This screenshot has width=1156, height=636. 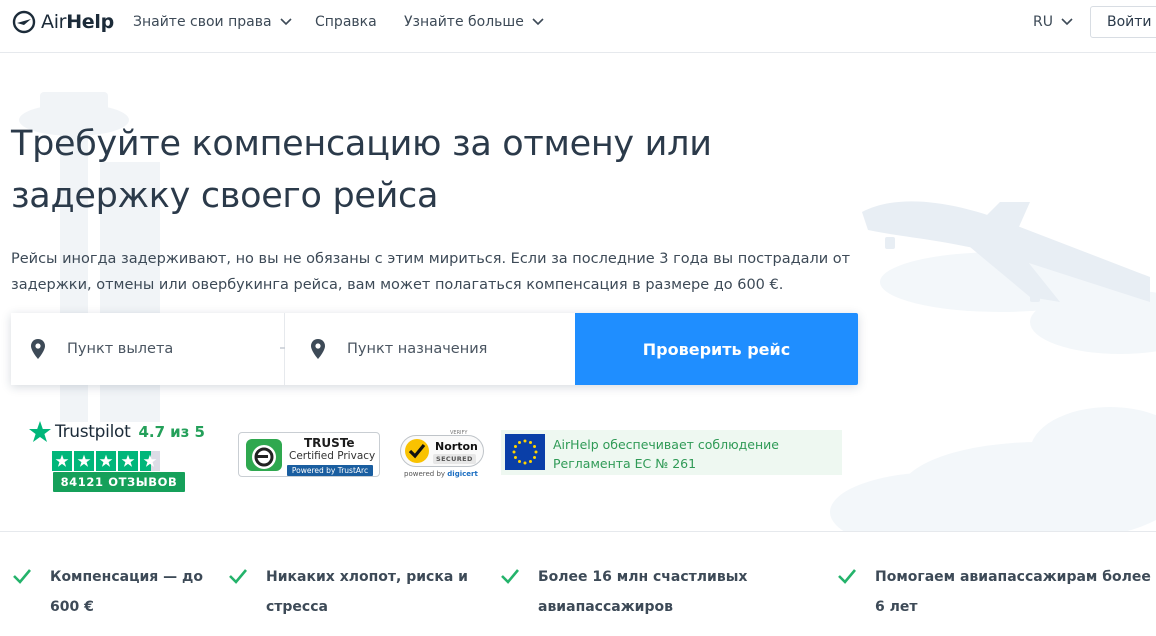 I want to click on benefit-text: Никаких хлопот, риска и стресса, so click(x=367, y=592).